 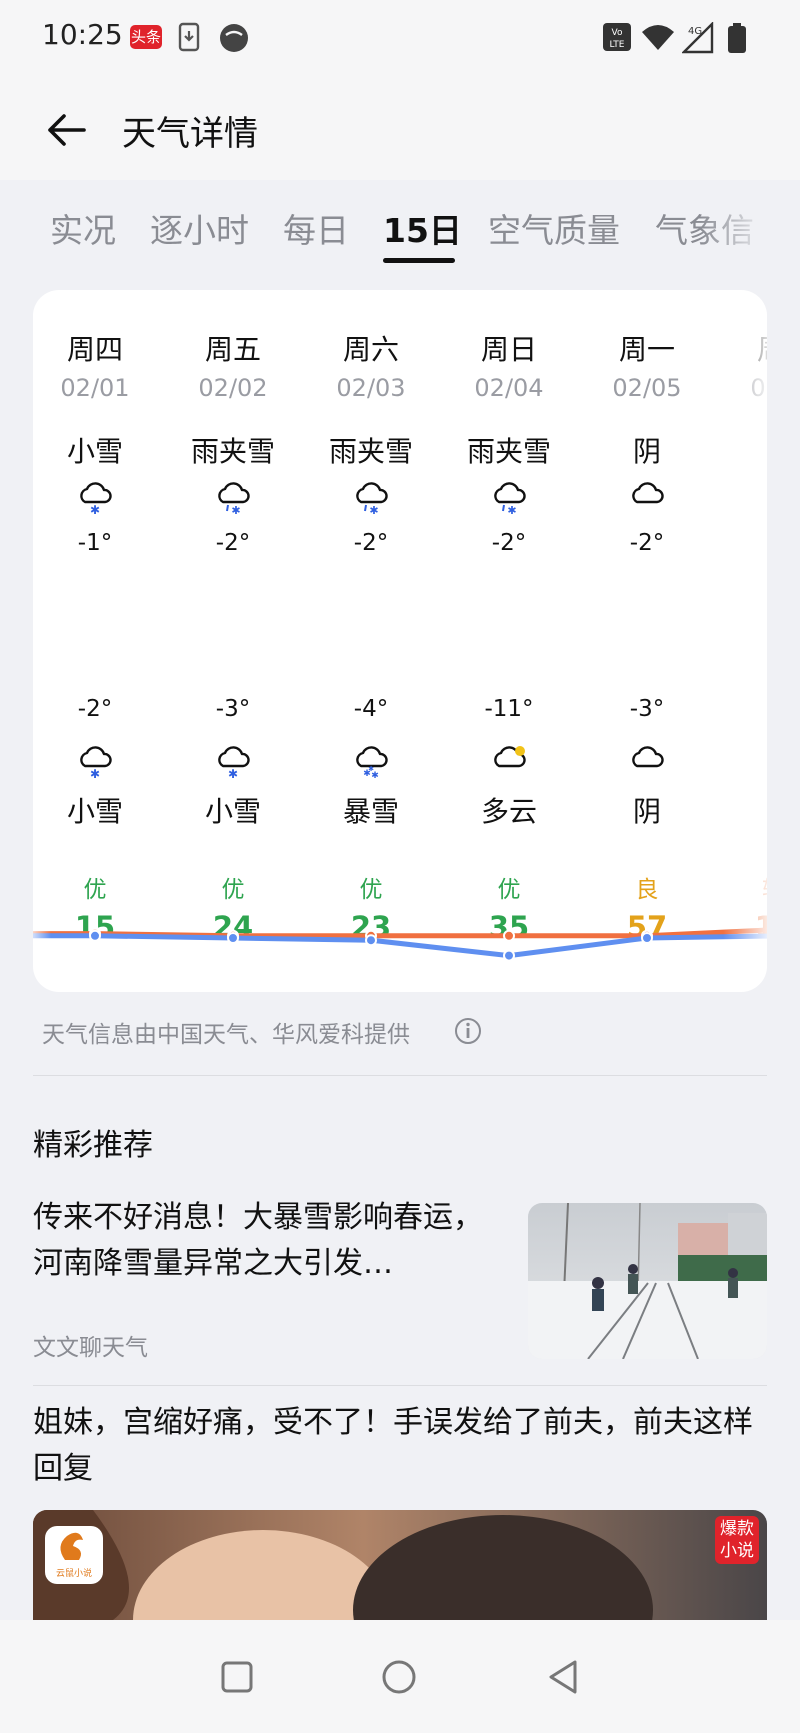 I want to click on temperature-trend-chart, so click(x=400, y=944).